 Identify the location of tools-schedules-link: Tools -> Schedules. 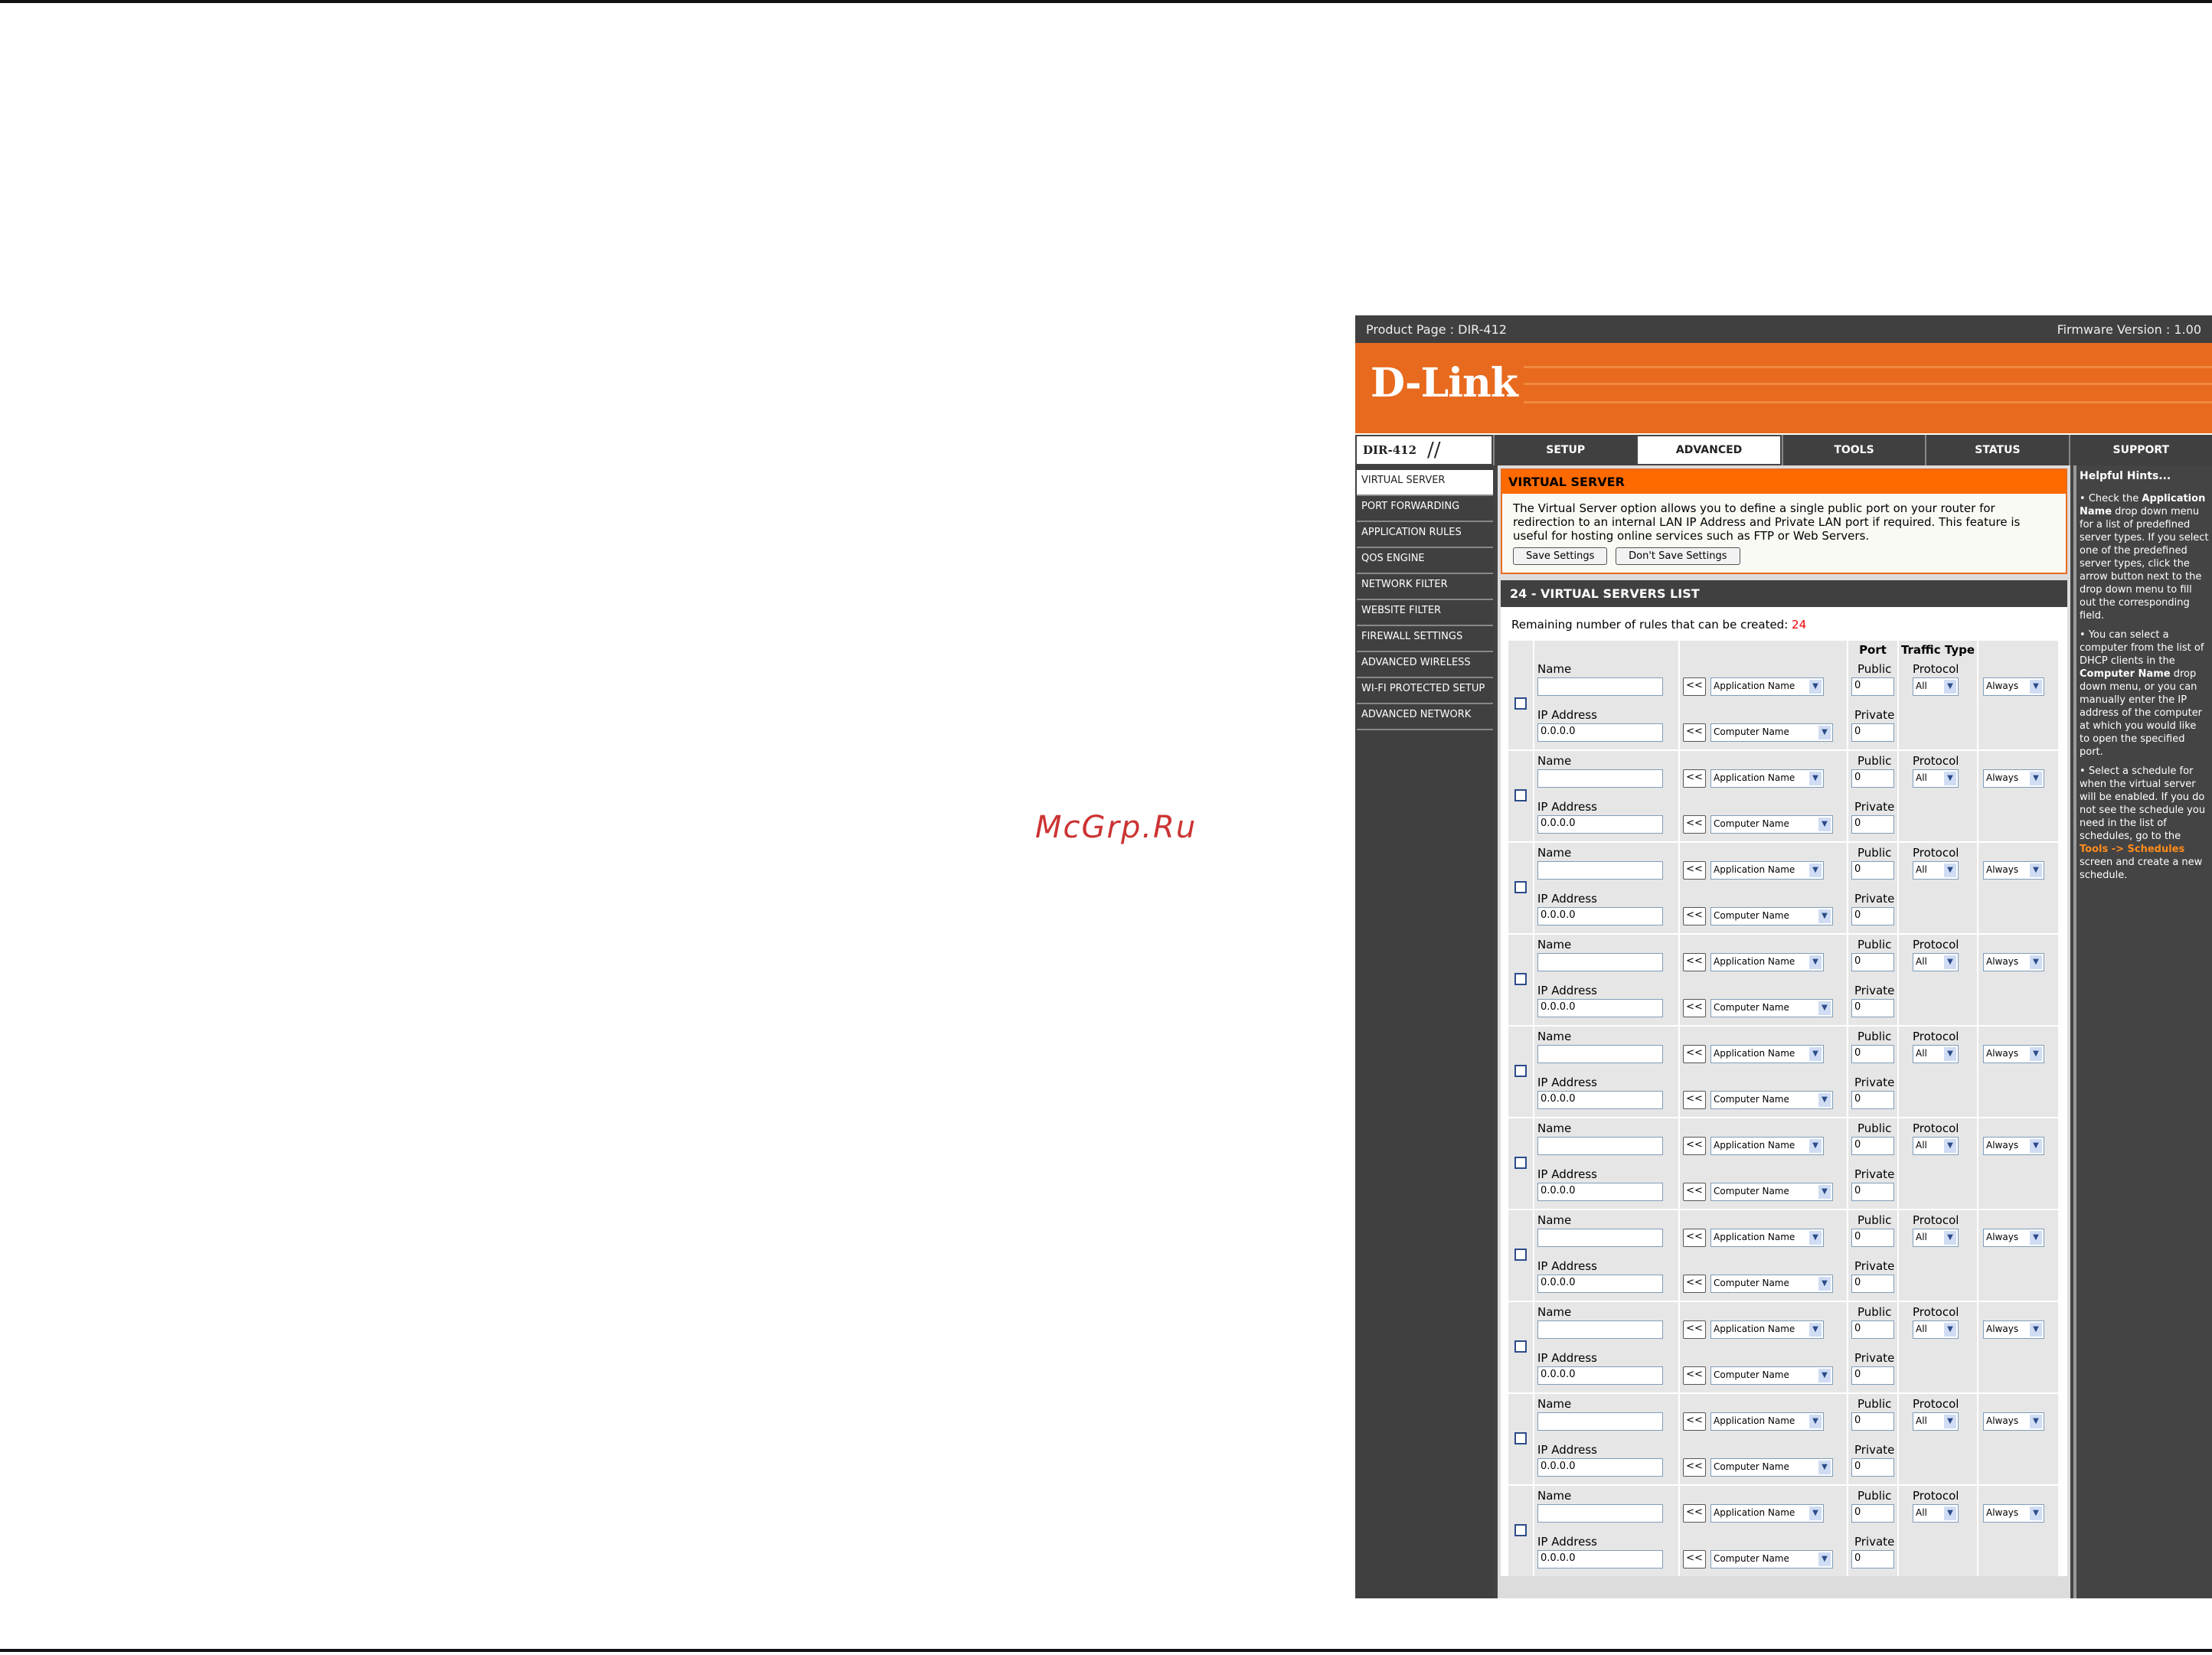
(2132, 849).